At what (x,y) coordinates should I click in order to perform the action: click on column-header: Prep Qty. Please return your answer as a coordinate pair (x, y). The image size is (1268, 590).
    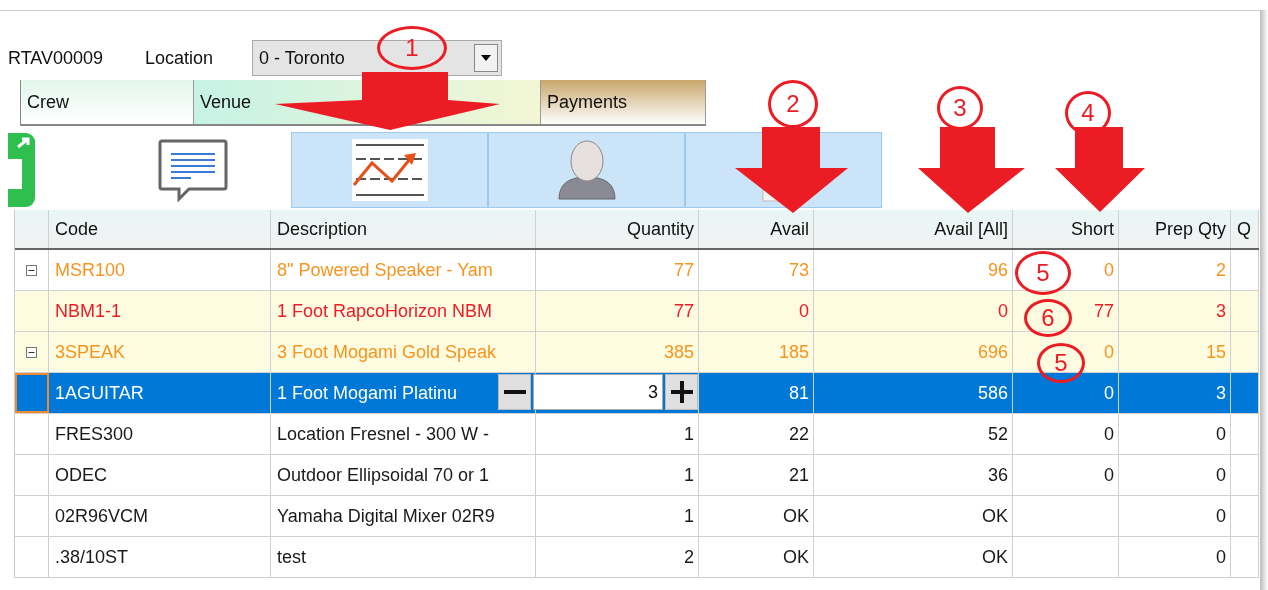
    Looking at the image, I should click on (1175, 229).